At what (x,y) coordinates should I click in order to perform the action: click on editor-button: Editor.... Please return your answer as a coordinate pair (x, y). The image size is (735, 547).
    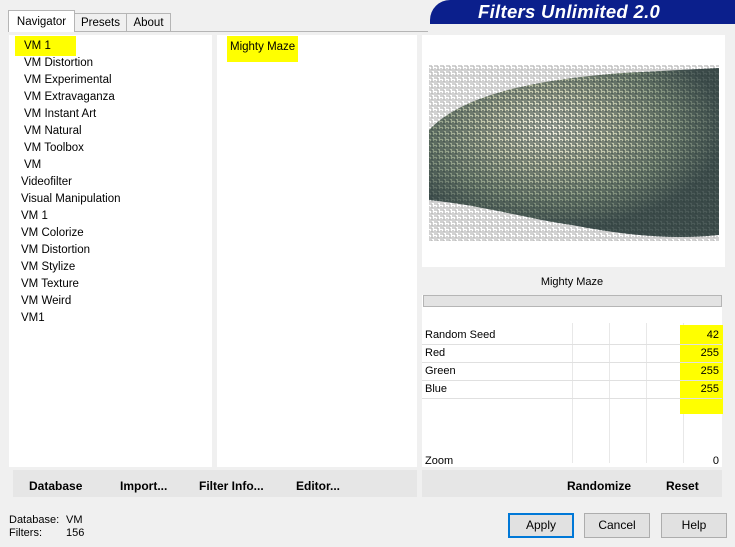
    Looking at the image, I should click on (318, 486).